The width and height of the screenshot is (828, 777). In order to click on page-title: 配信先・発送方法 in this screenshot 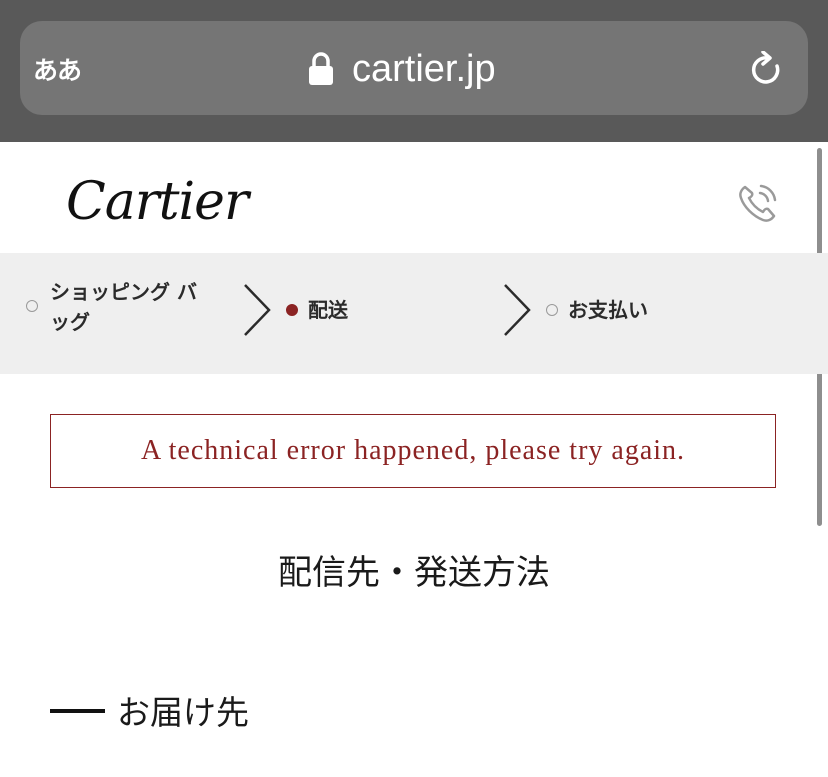, I will do `click(414, 573)`.